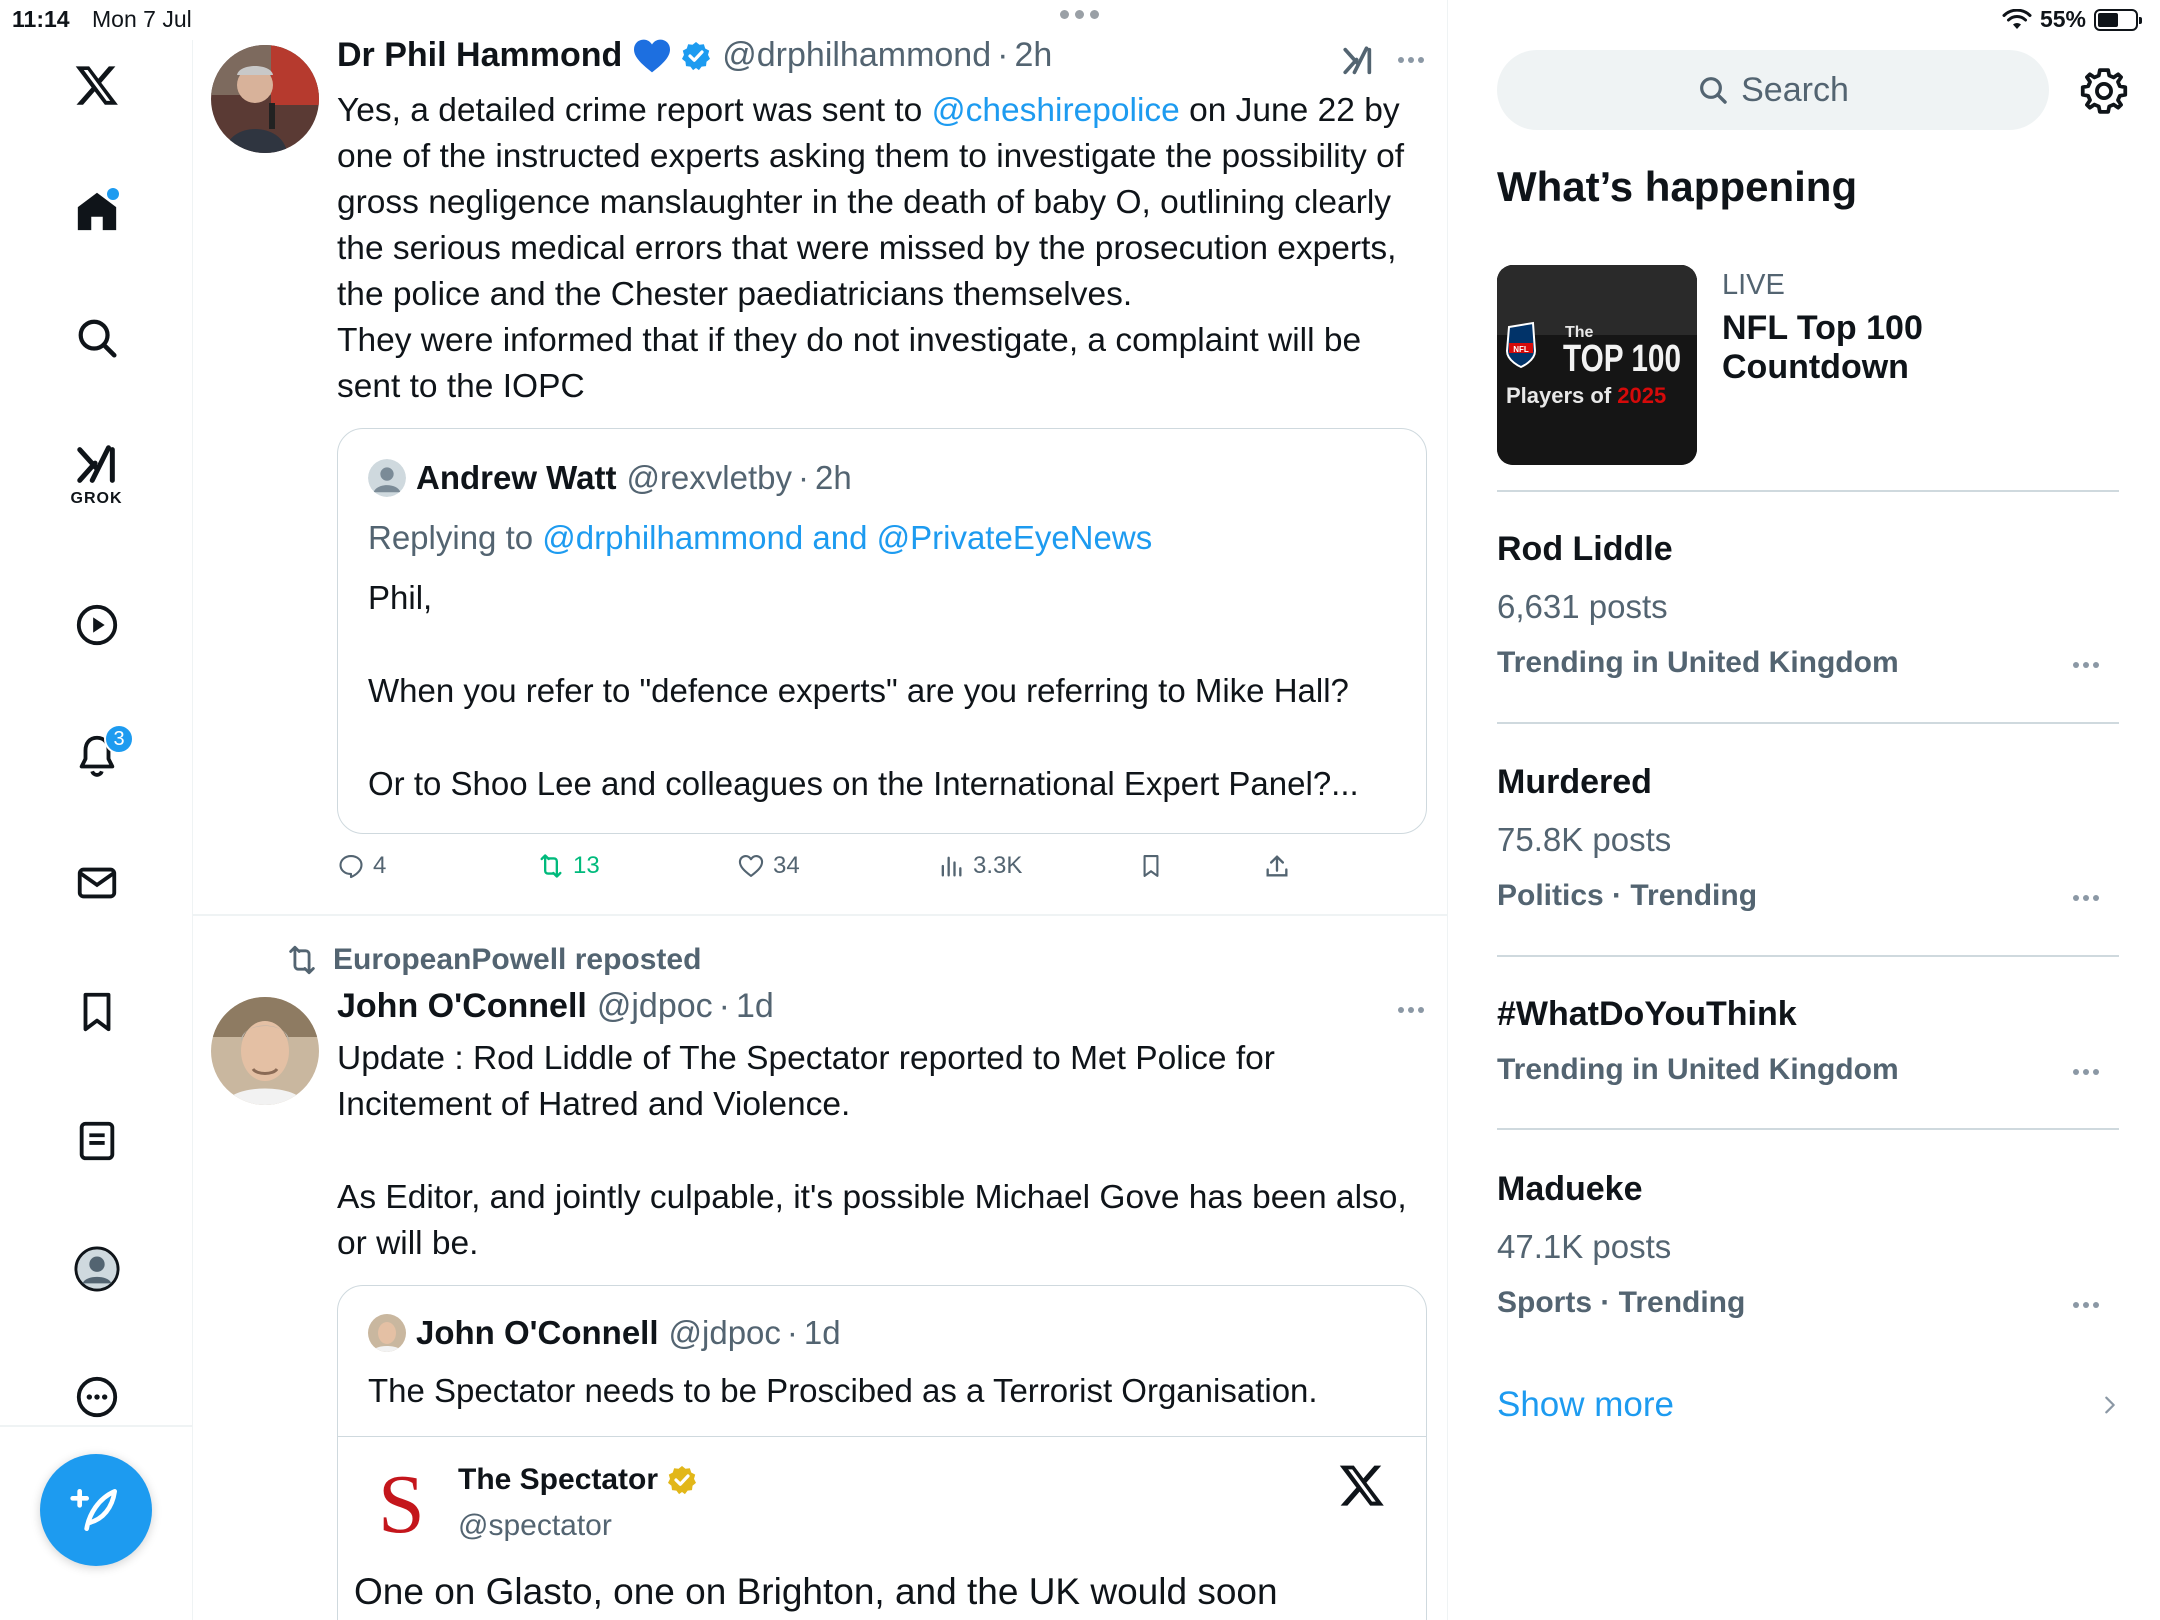 This screenshot has height=1620, width=2160. Describe the element at coordinates (462, 1006) in the screenshot. I see `author-name: John O'Connell` at that location.